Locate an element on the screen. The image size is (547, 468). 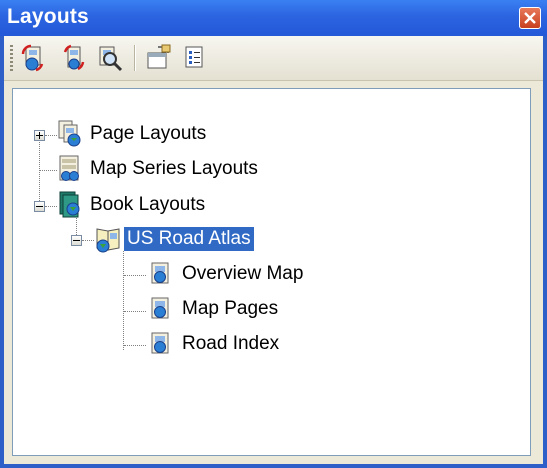
collapse-book-layouts-toggle is located at coordinates (39, 206).